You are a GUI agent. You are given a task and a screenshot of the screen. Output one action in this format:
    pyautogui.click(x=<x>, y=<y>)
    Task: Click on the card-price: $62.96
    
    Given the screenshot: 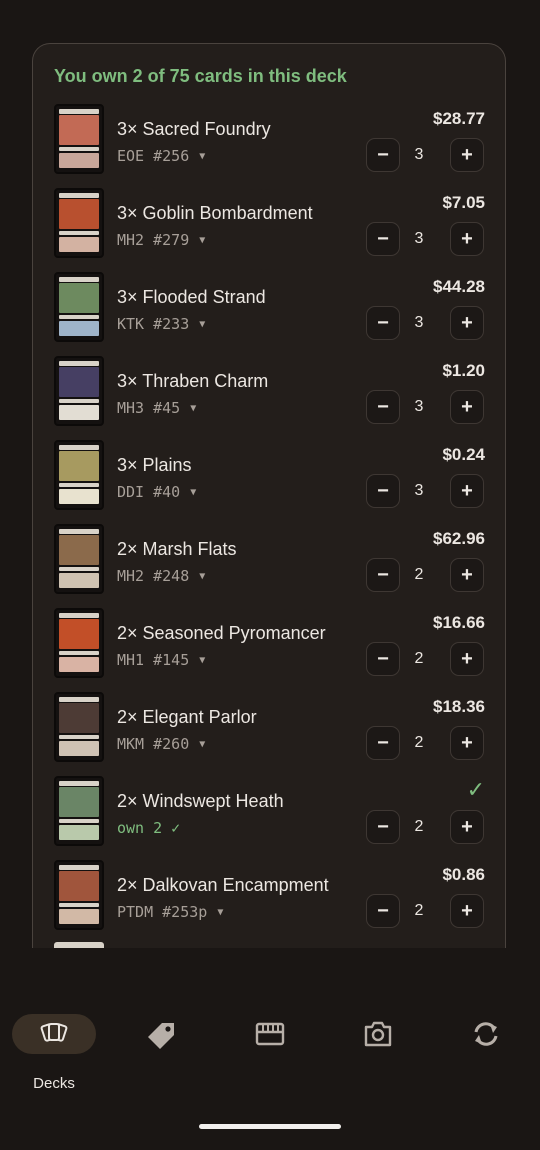 What is the action you would take?
    pyautogui.click(x=459, y=538)
    